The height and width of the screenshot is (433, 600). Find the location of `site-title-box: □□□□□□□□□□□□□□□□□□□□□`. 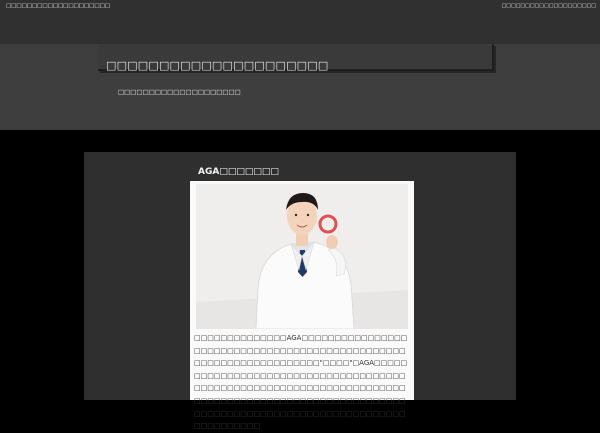

site-title-box: □□□□□□□□□□□□□□□□□□□□□ is located at coordinates (296, 58).